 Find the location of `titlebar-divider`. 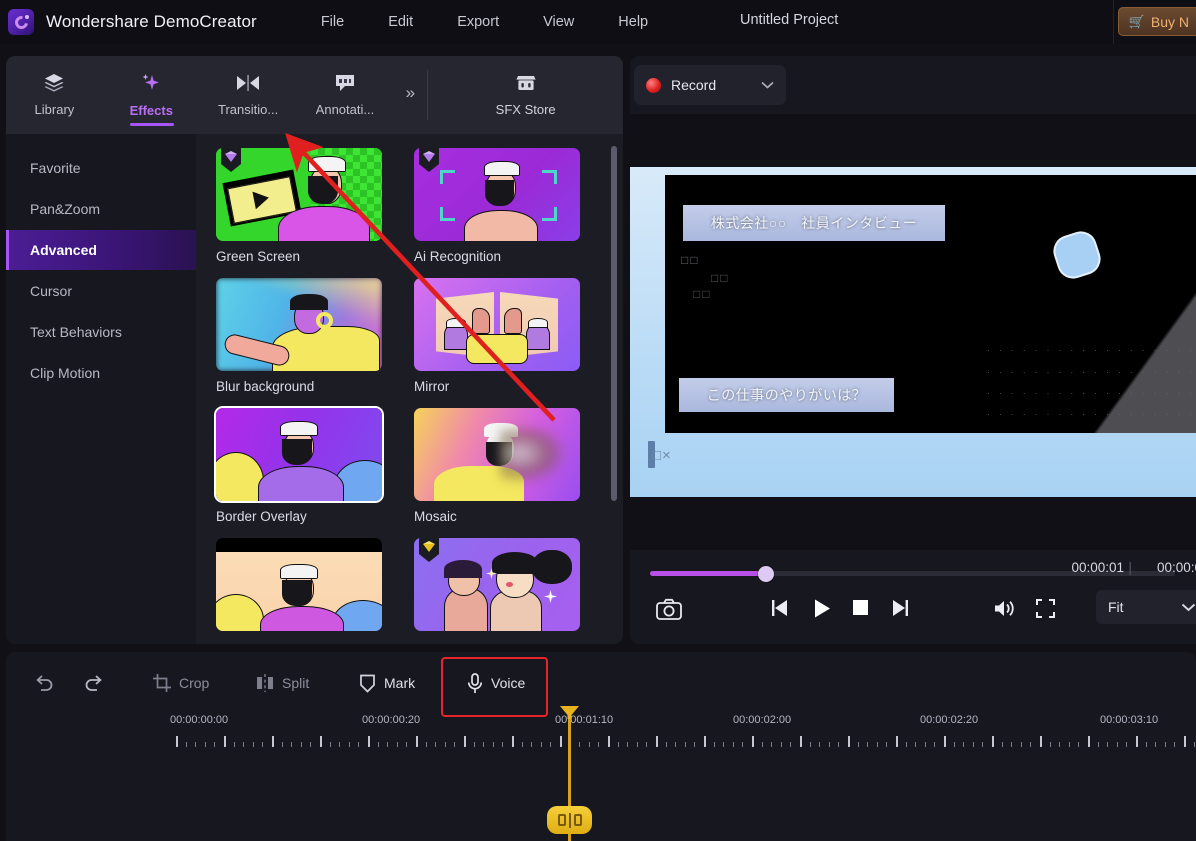

titlebar-divider is located at coordinates (1113, 22).